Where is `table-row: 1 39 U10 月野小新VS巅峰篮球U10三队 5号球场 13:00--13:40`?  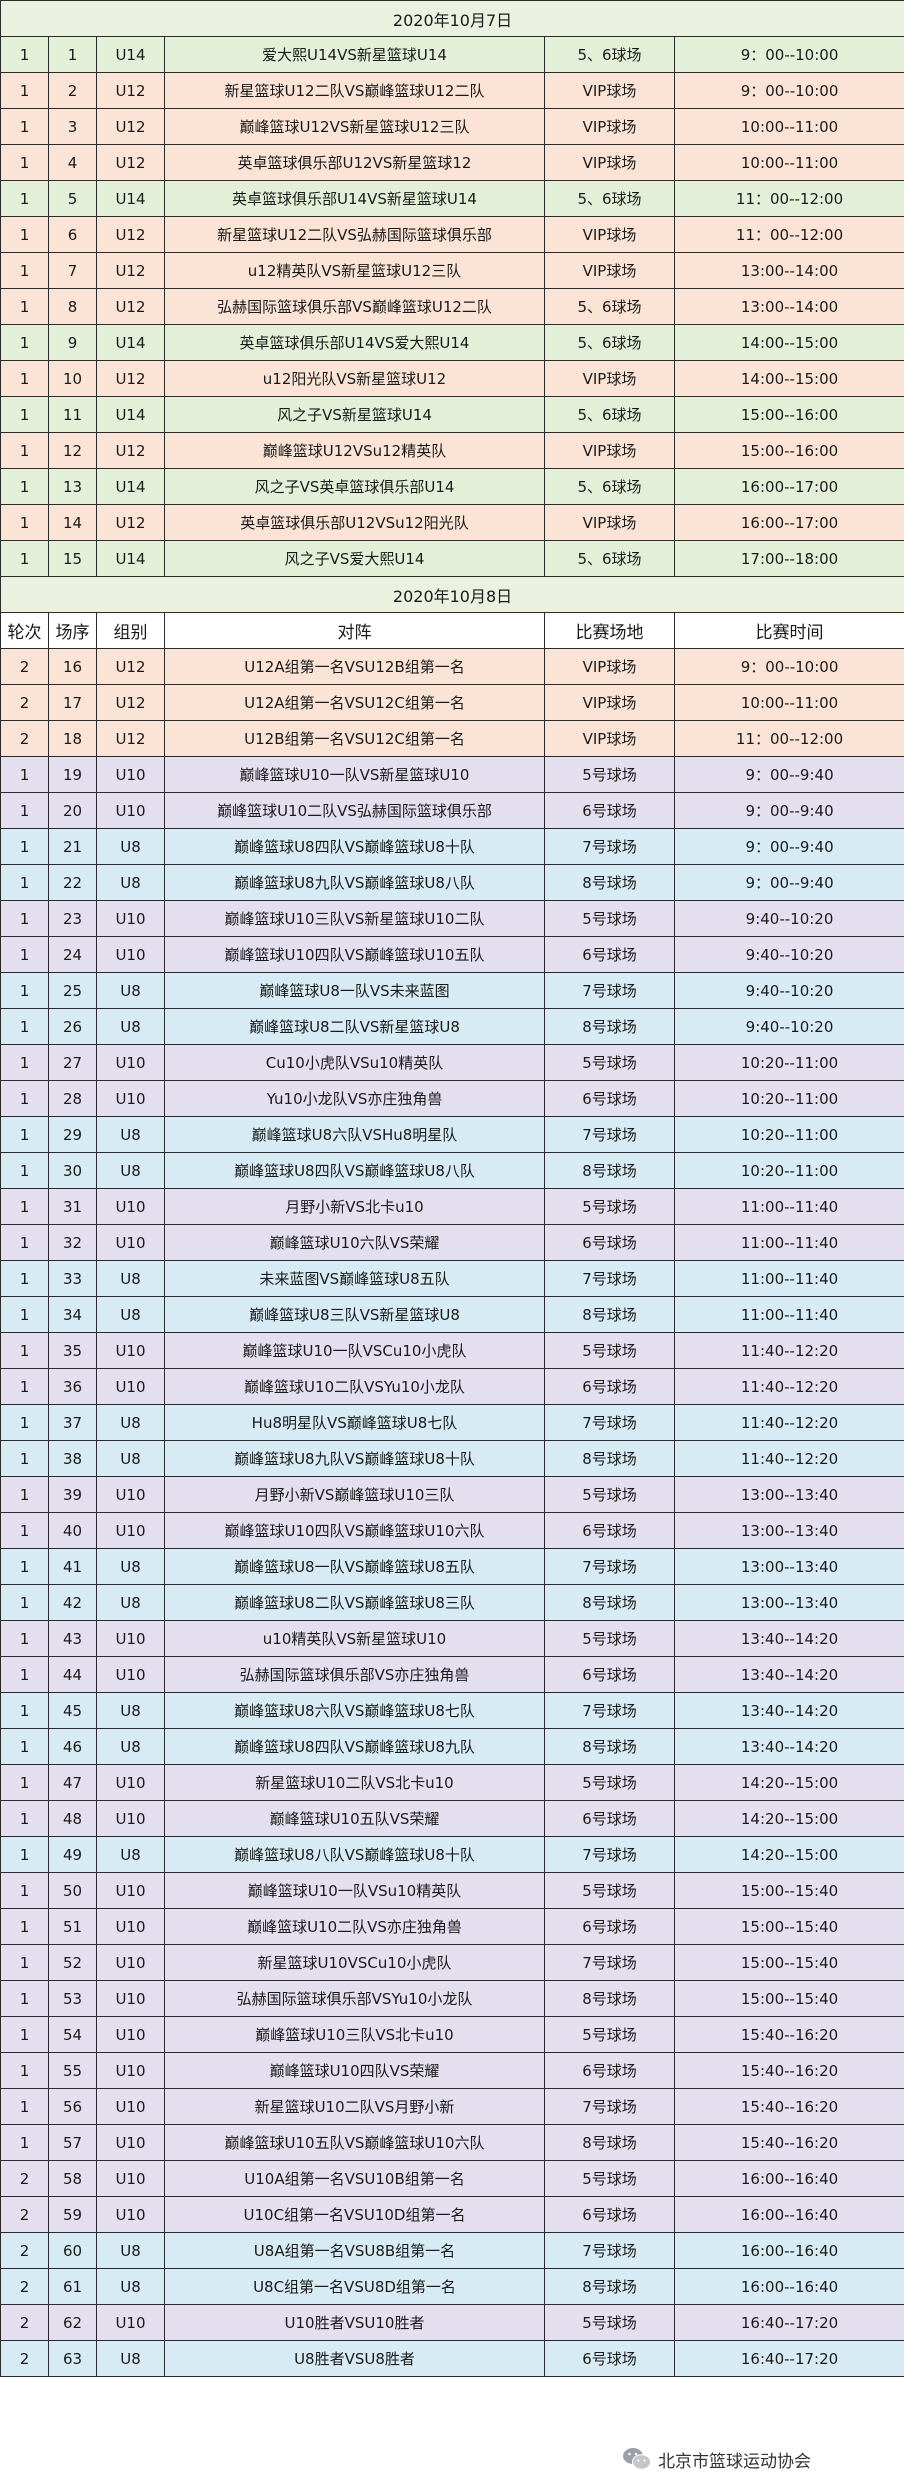 table-row: 1 39 U10 月野小新VS巅峰篮球U10三队 5号球场 13:00--13:40 is located at coordinates (452, 1494).